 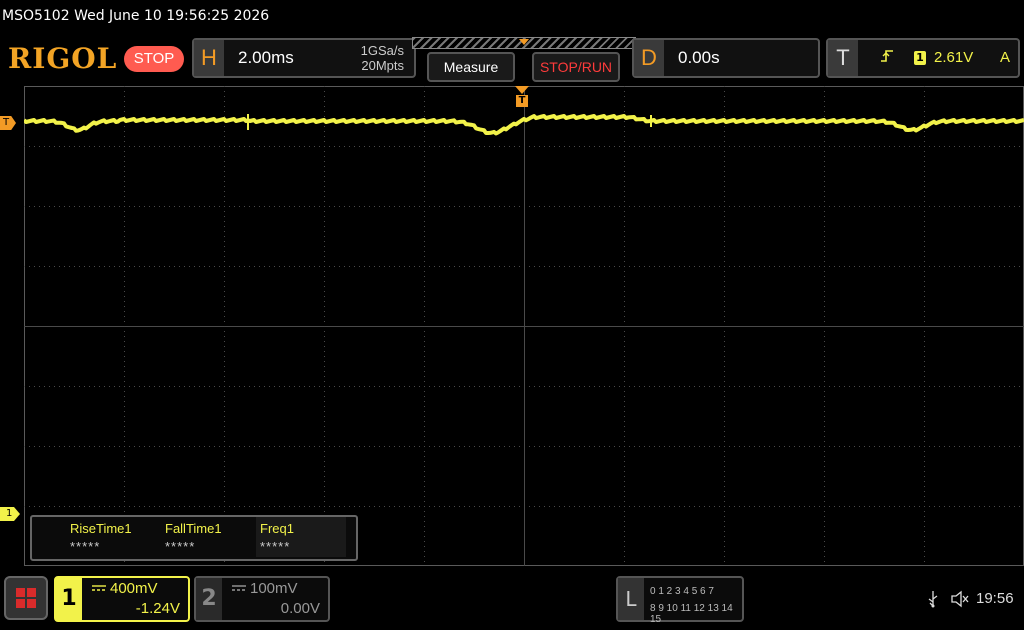 What do you see at coordinates (300, 608) in the screenshot?
I see `ch2-offset: 0.00V` at bounding box center [300, 608].